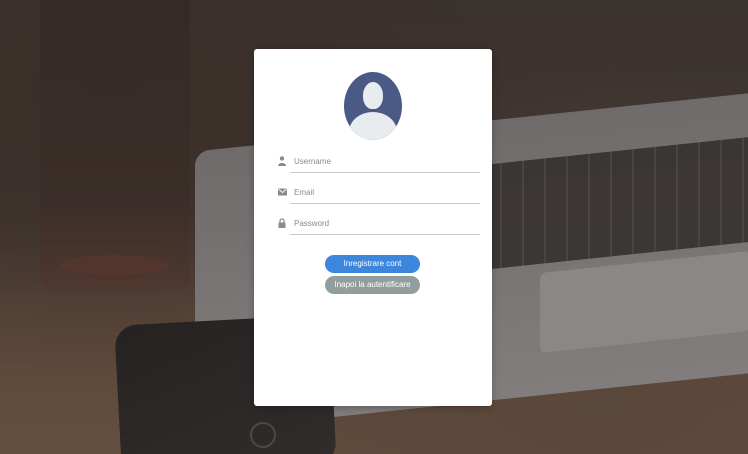  What do you see at coordinates (385, 193) in the screenshot?
I see `email-input` at bounding box center [385, 193].